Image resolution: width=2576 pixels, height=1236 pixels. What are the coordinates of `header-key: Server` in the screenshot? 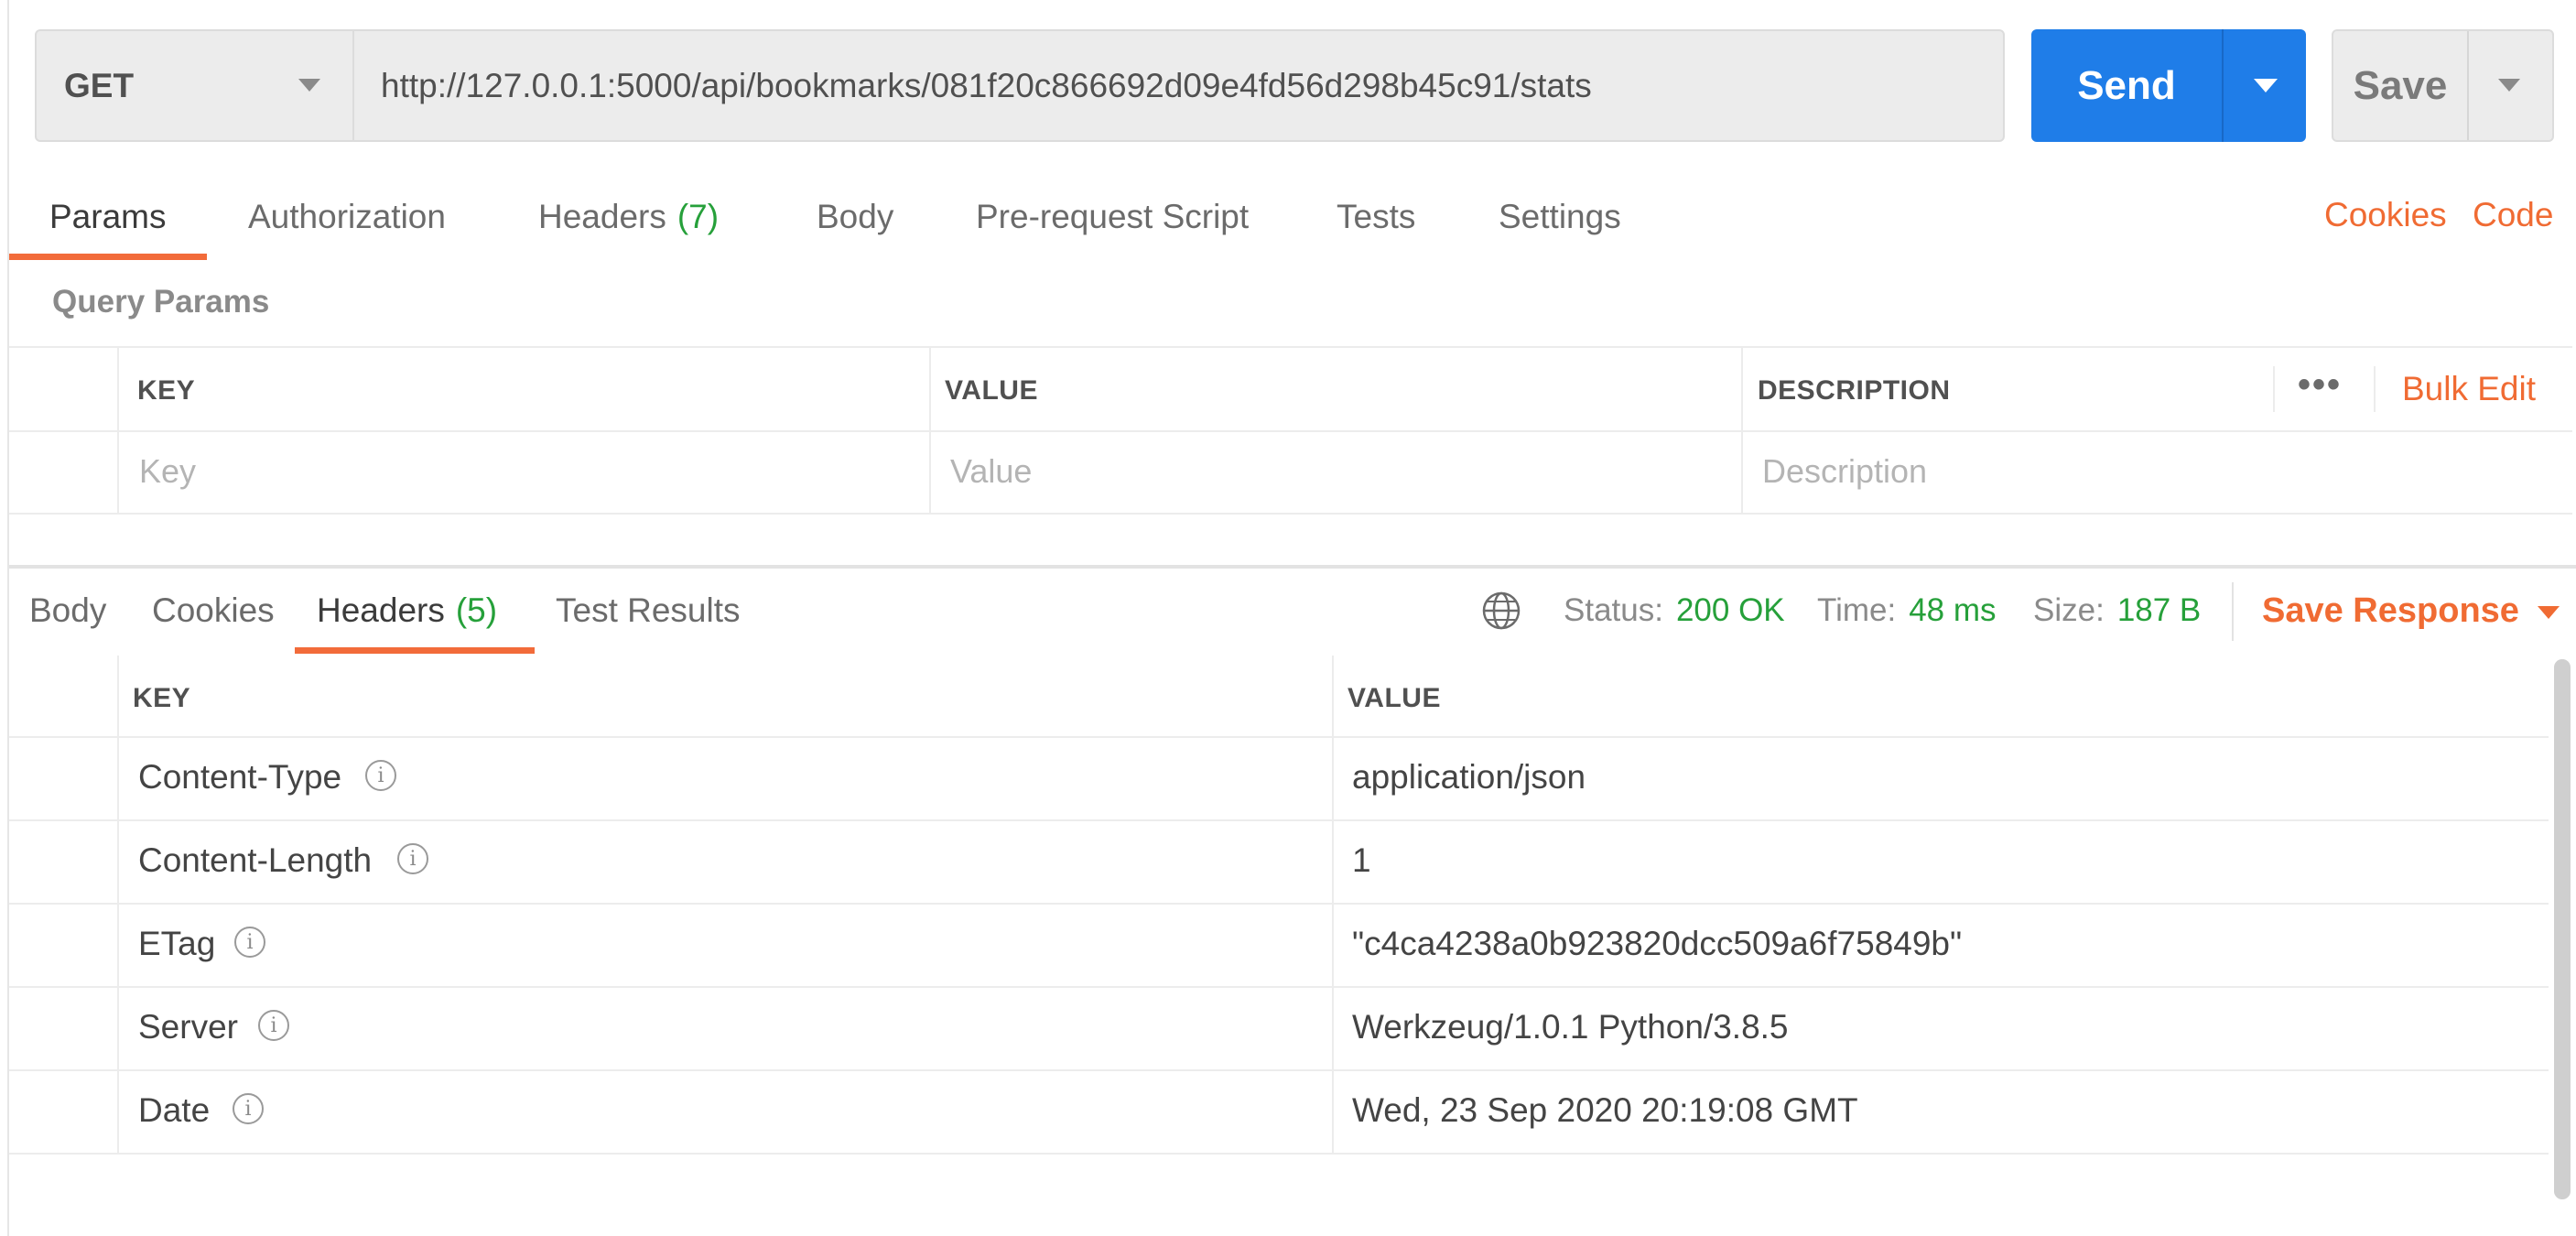 It's located at (188, 1027).